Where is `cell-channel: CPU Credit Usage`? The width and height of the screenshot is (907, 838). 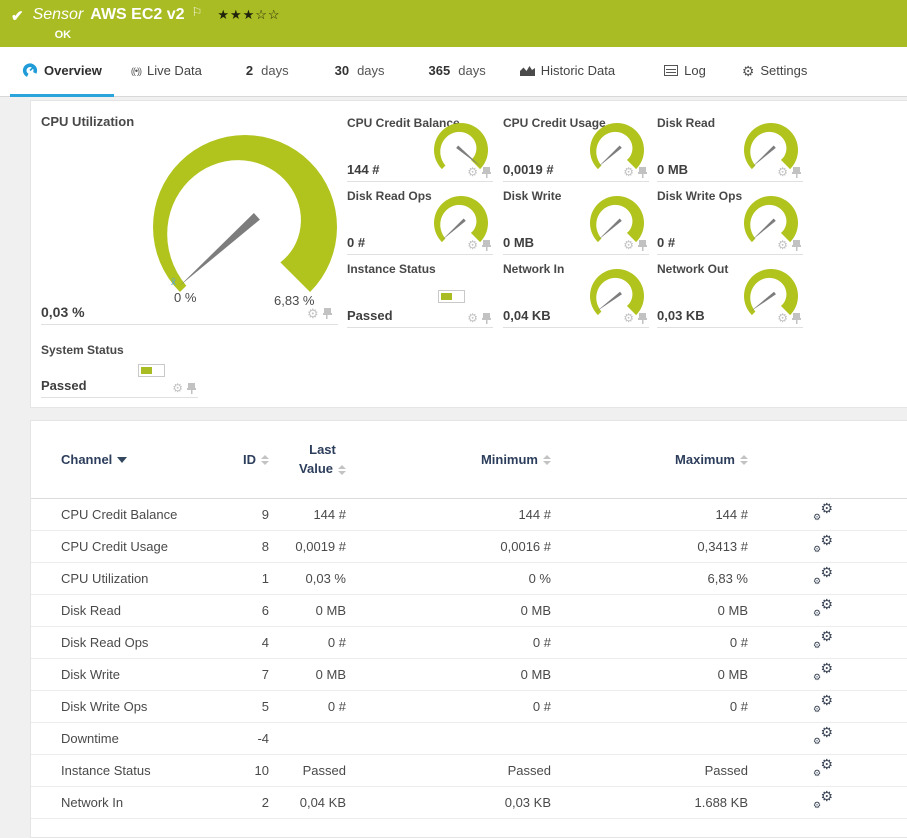
cell-channel: CPU Credit Usage is located at coordinates (123, 546).